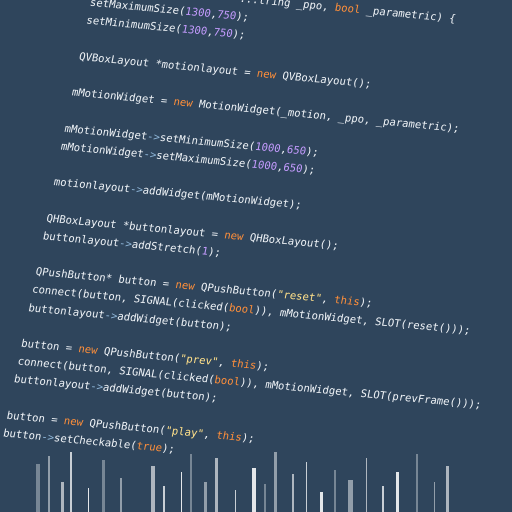  What do you see at coordinates (245, 482) in the screenshot?
I see `glitch-artifact` at bounding box center [245, 482].